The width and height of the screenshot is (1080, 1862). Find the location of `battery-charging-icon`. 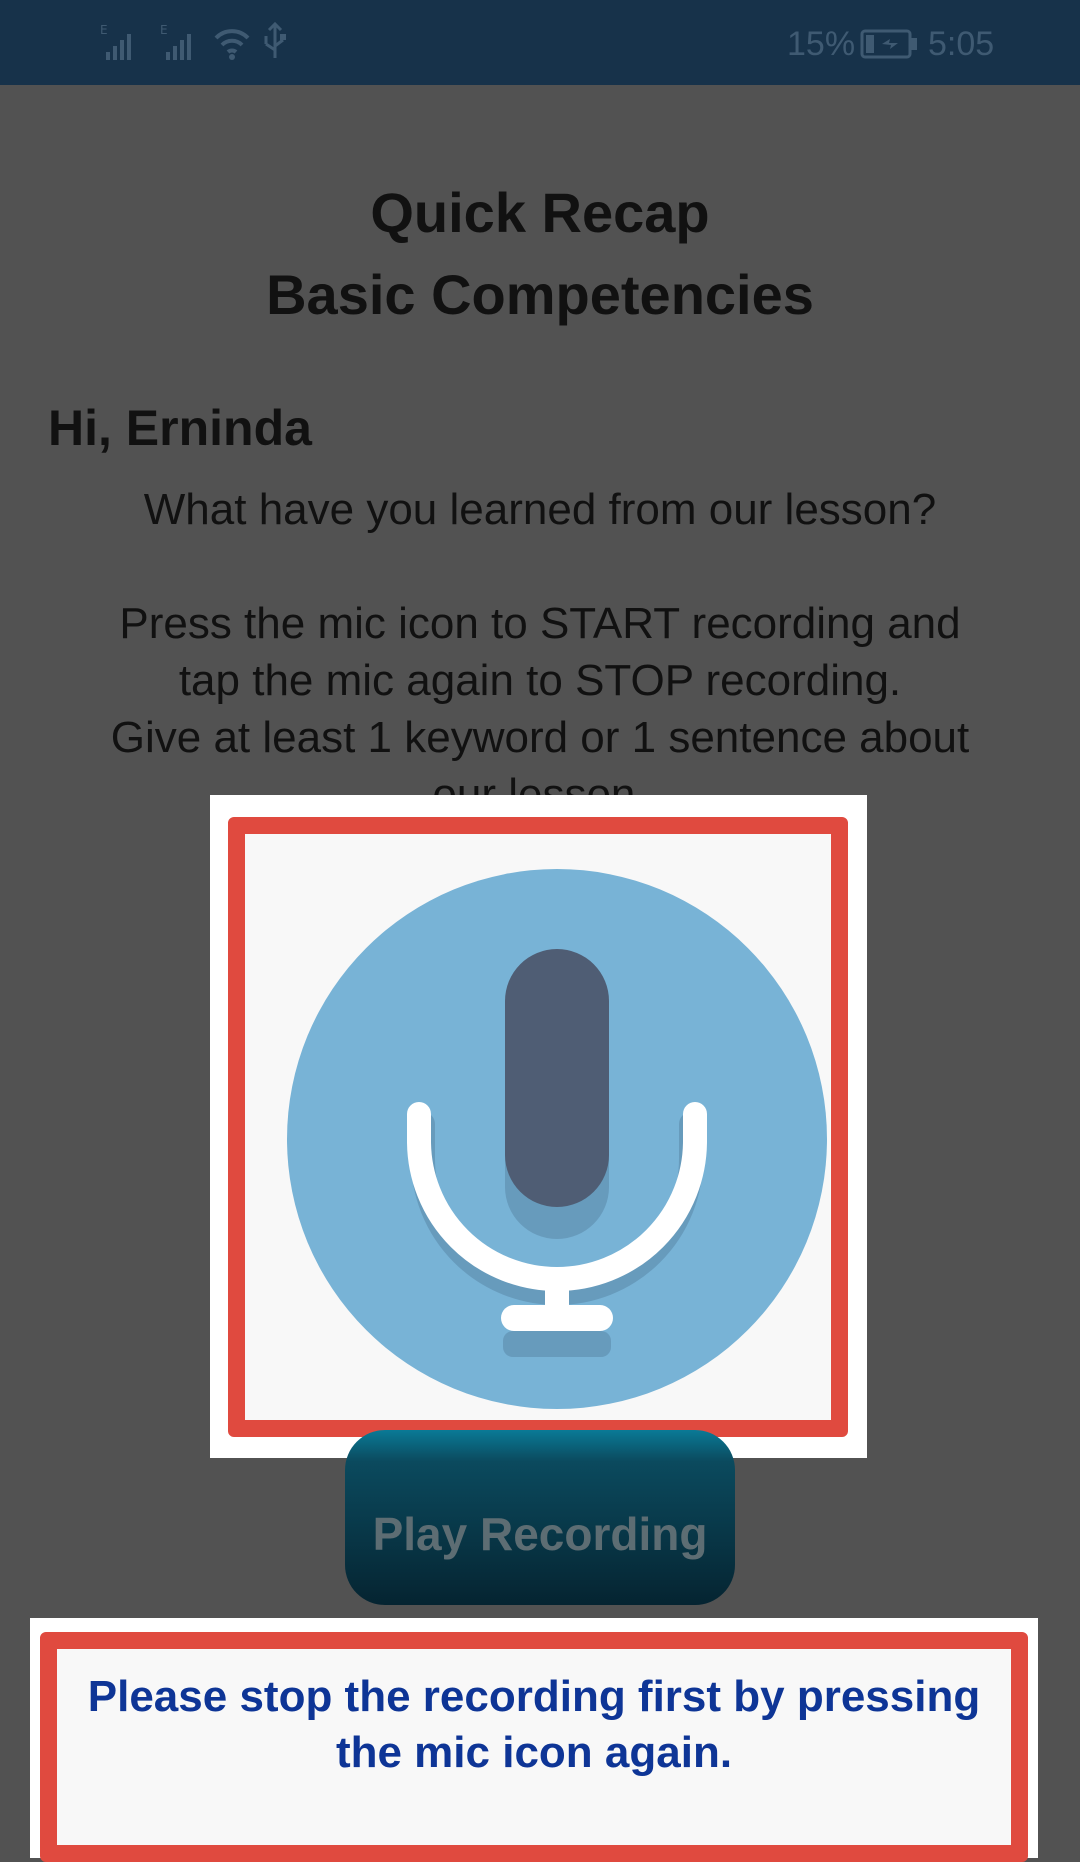

battery-charging-icon is located at coordinates (888, 44).